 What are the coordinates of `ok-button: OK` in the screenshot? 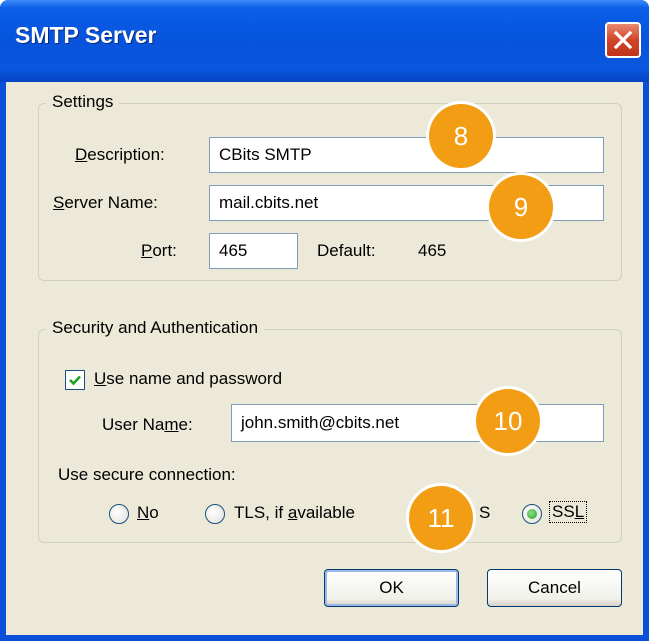 It's located at (391, 588).